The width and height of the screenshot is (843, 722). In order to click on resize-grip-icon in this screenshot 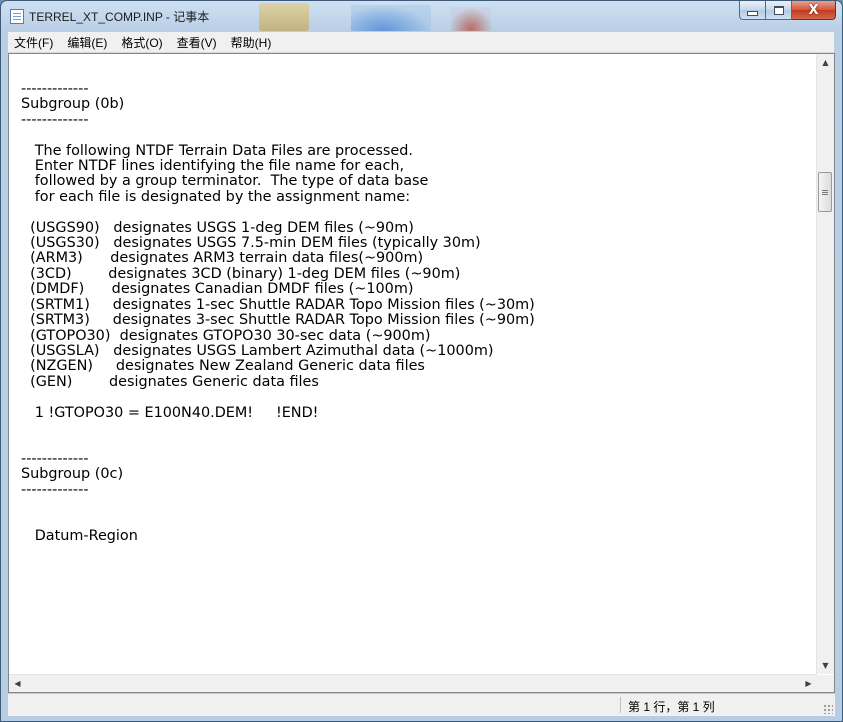, I will do `click(828, 709)`.